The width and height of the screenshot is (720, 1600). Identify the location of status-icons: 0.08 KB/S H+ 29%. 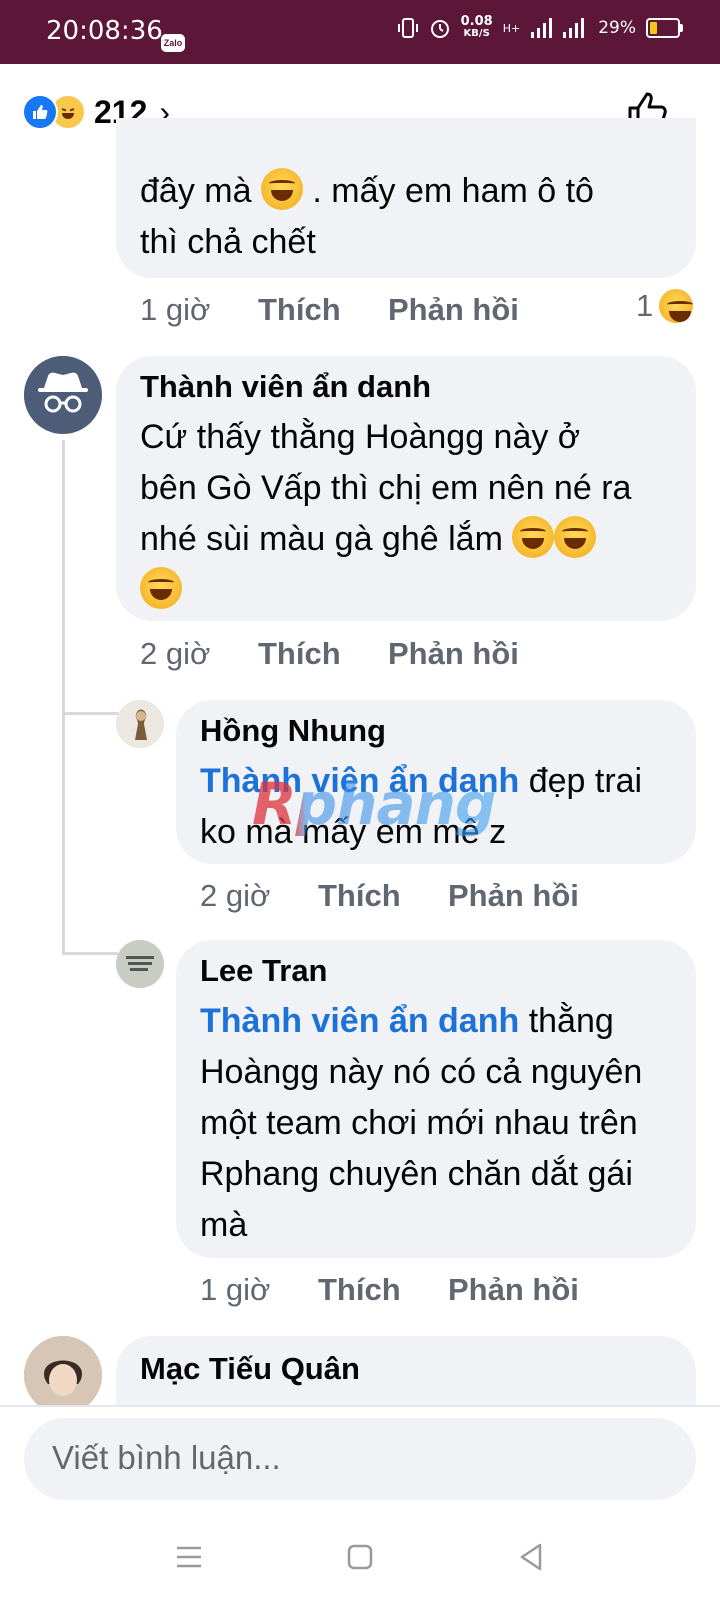
(540, 27).